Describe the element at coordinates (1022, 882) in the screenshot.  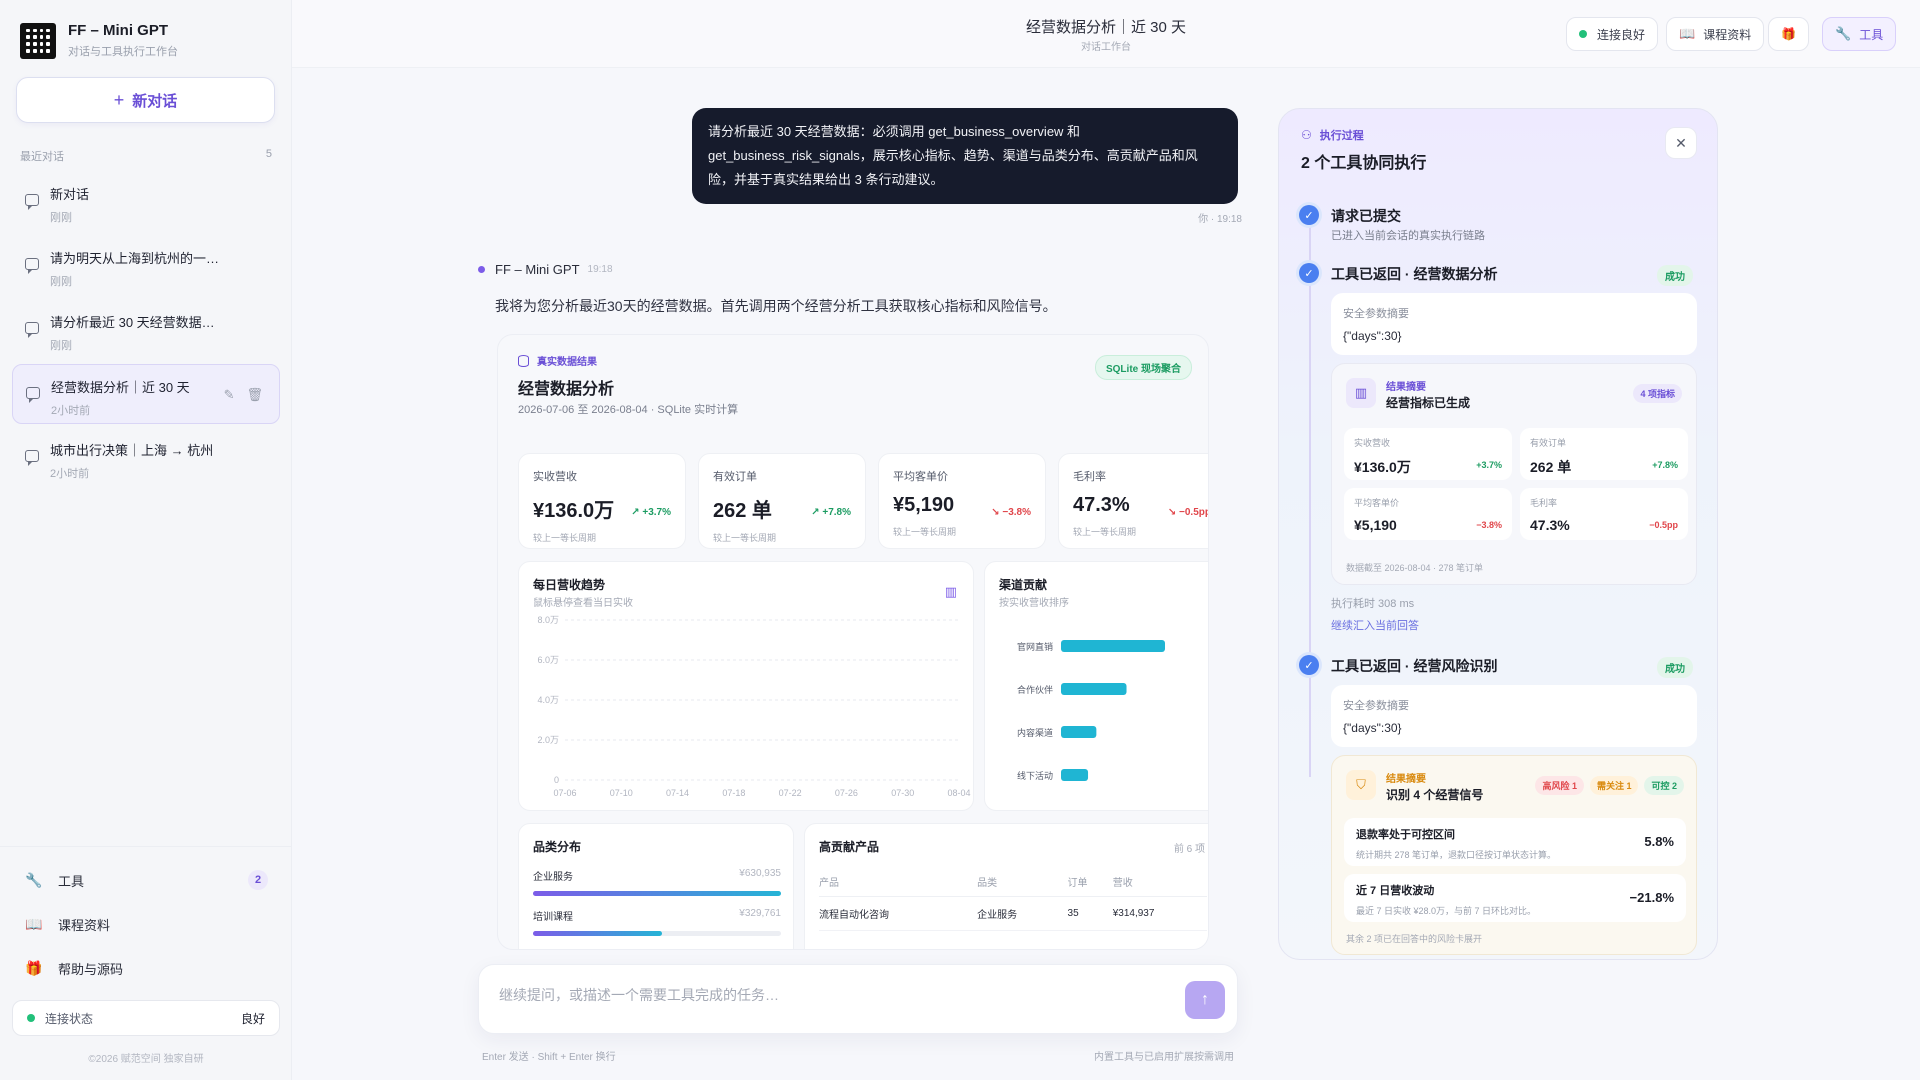
I see `column-header: 品类` at that location.